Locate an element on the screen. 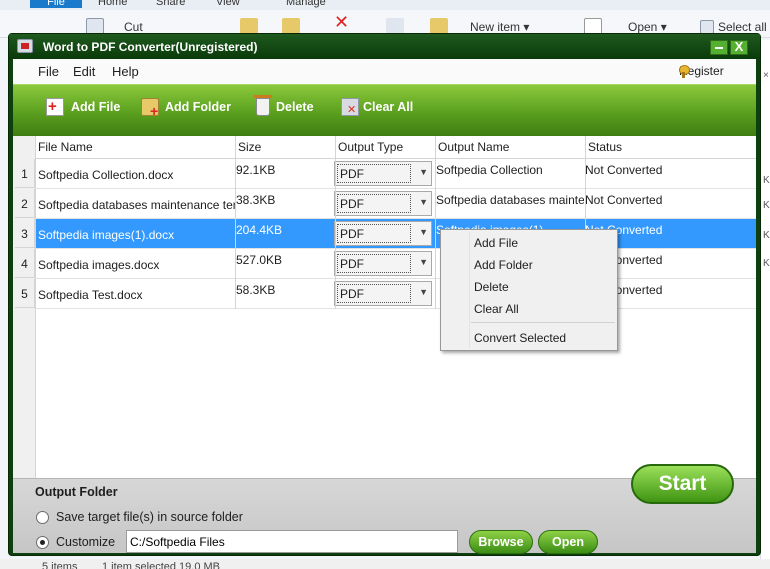  output-folder-title: Output Folder is located at coordinates (76, 492).